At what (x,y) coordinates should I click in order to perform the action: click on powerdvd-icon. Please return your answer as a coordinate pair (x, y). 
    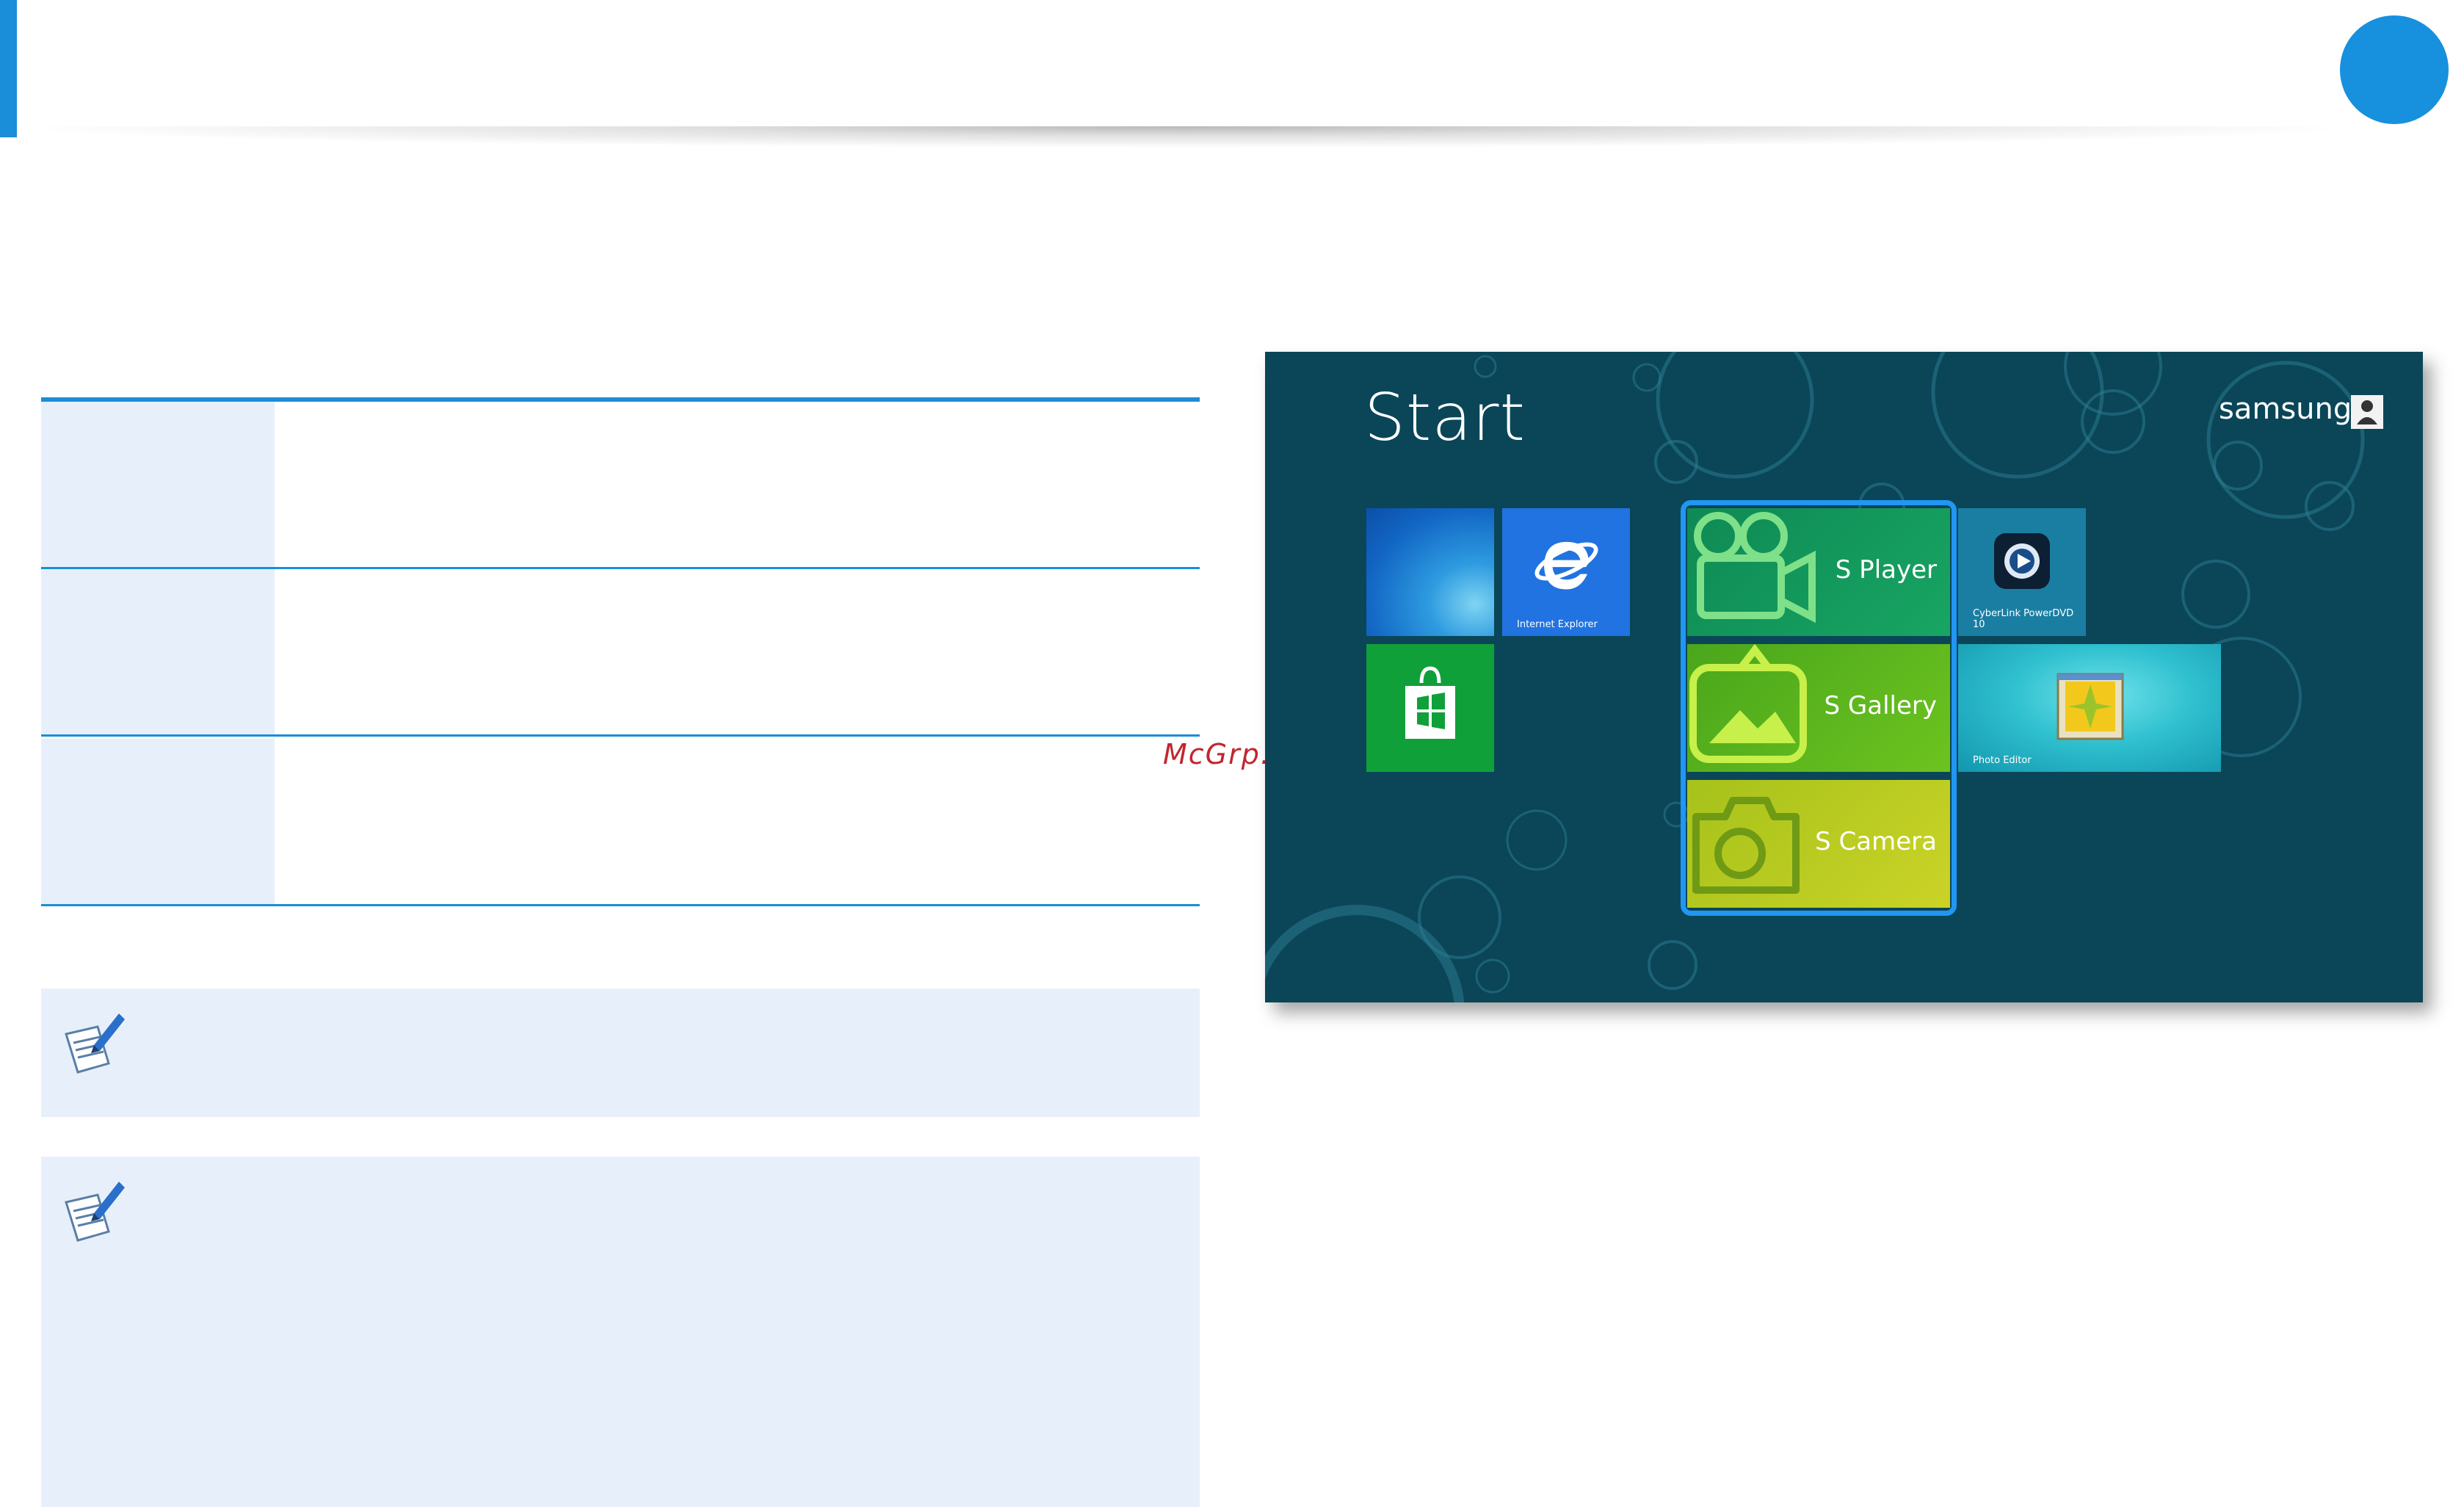
    Looking at the image, I should click on (2022, 561).